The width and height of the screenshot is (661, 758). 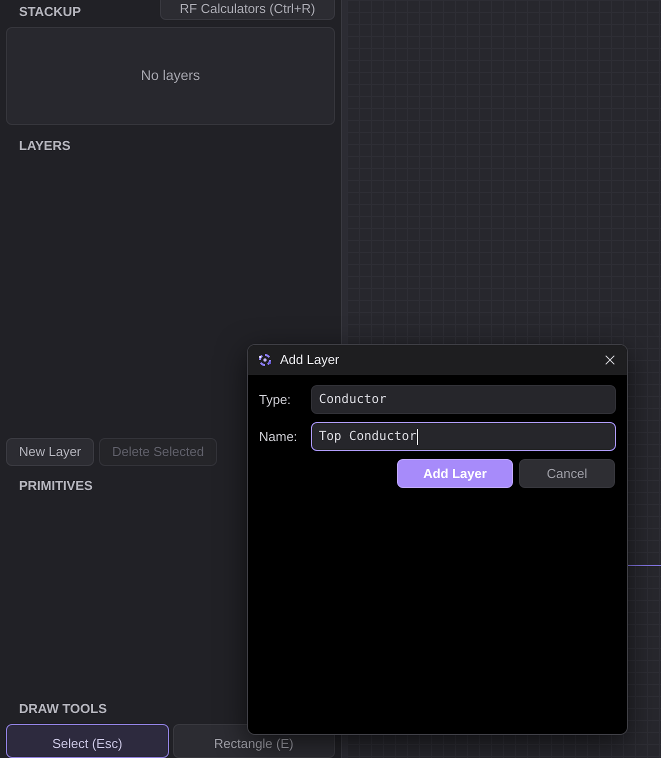 What do you see at coordinates (275, 399) in the screenshot?
I see `field-label: Type:` at bounding box center [275, 399].